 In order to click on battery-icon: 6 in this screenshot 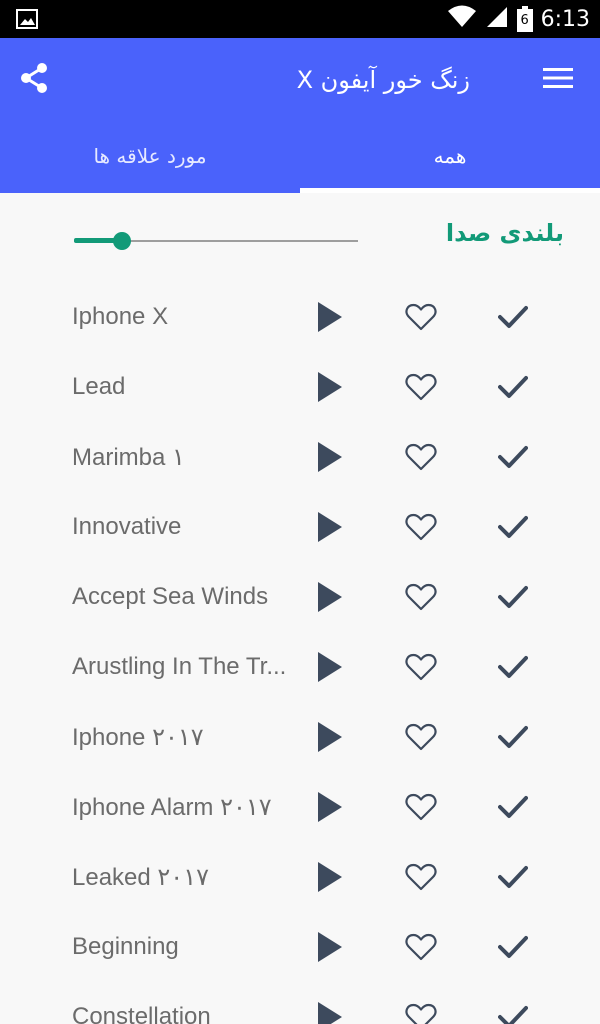, I will do `click(524, 19)`.